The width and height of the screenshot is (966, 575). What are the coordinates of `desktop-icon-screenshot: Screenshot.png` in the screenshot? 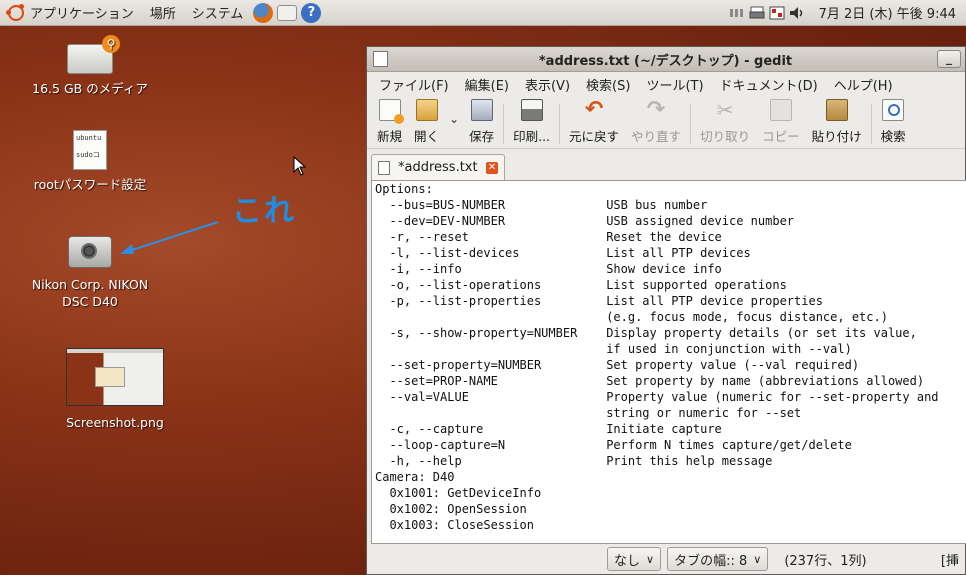 It's located at (115, 389).